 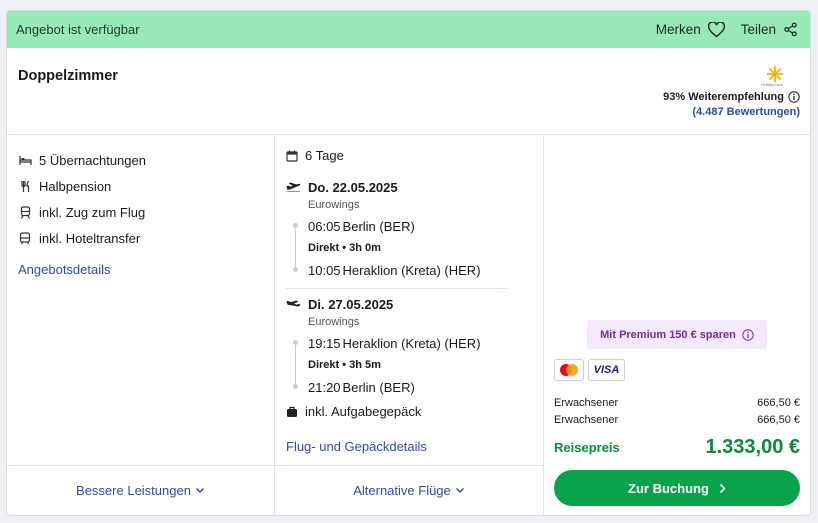 What do you see at coordinates (716, 29) in the screenshot?
I see `heart-icon` at bounding box center [716, 29].